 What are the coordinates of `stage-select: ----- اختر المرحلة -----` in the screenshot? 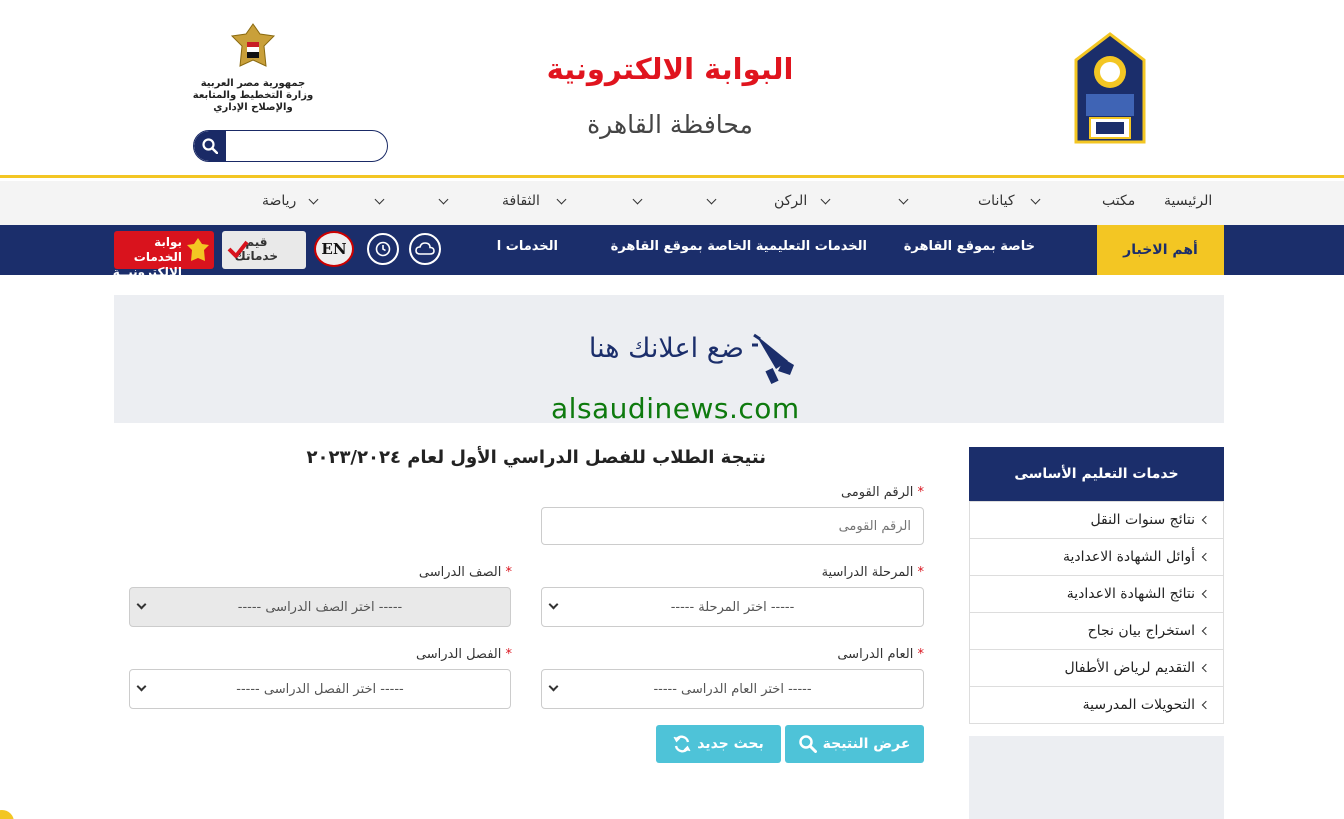 It's located at (732, 607).